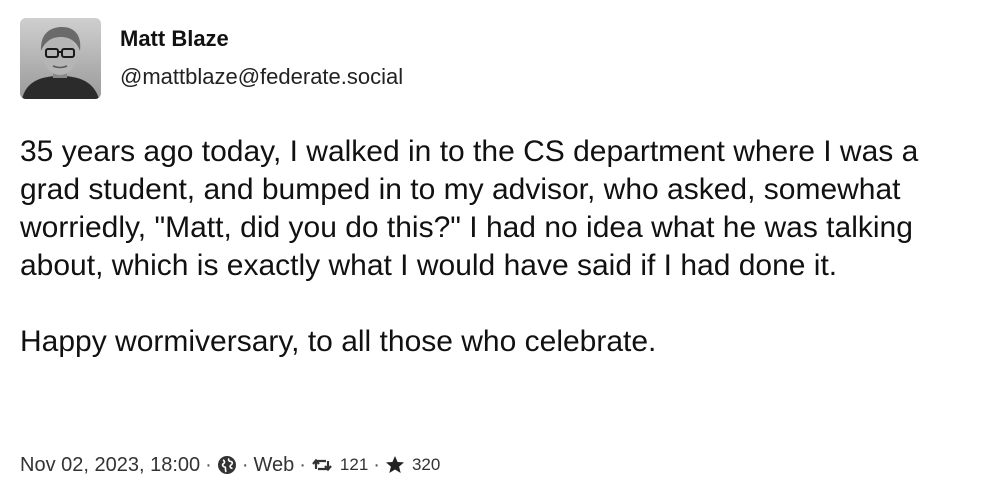 This screenshot has height=504, width=1000. I want to click on boost-icon, so click(322, 465).